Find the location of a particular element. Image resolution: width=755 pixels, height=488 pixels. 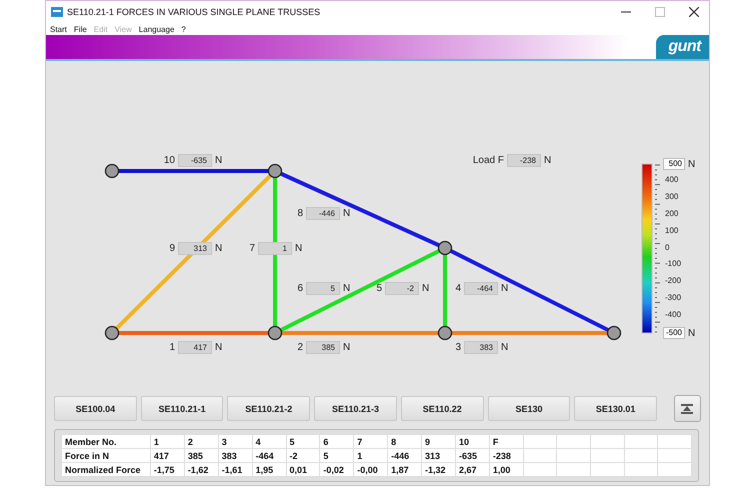

table-cell: 313 is located at coordinates (439, 455).